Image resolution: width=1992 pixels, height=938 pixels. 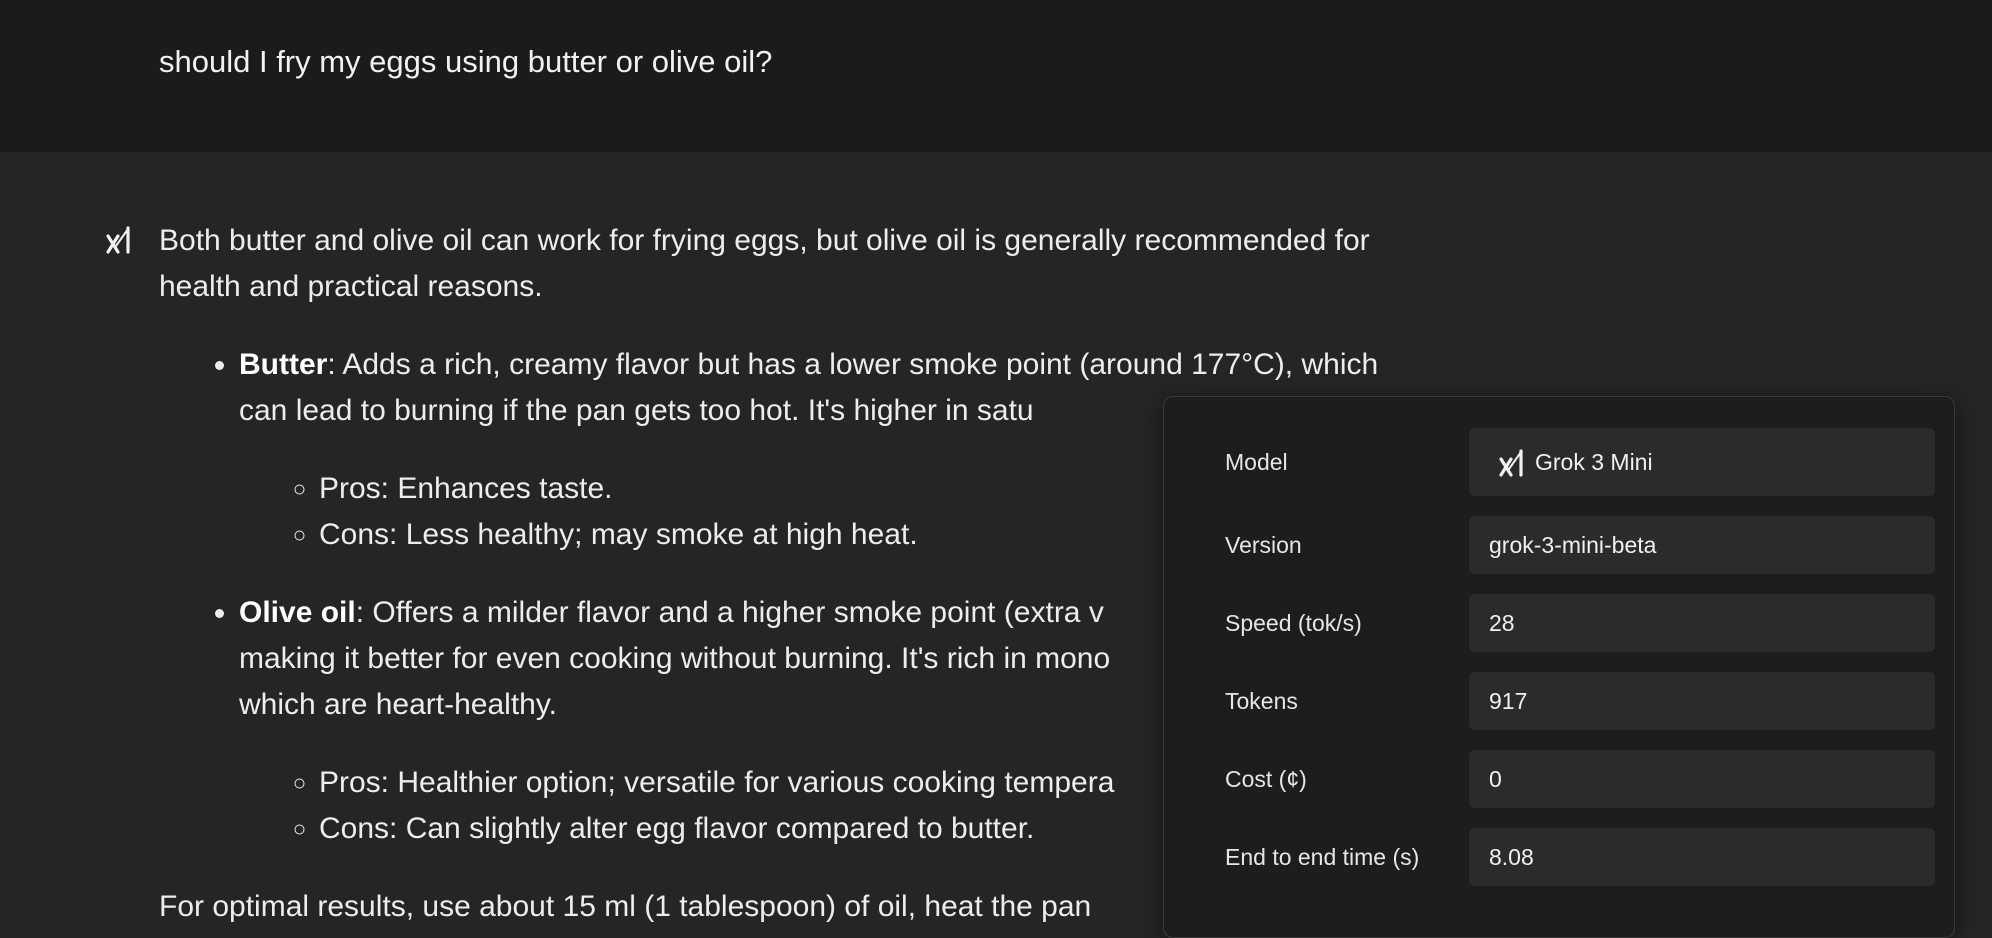 I want to click on info-value: Grok 3 Mini, so click(x=1702, y=462).